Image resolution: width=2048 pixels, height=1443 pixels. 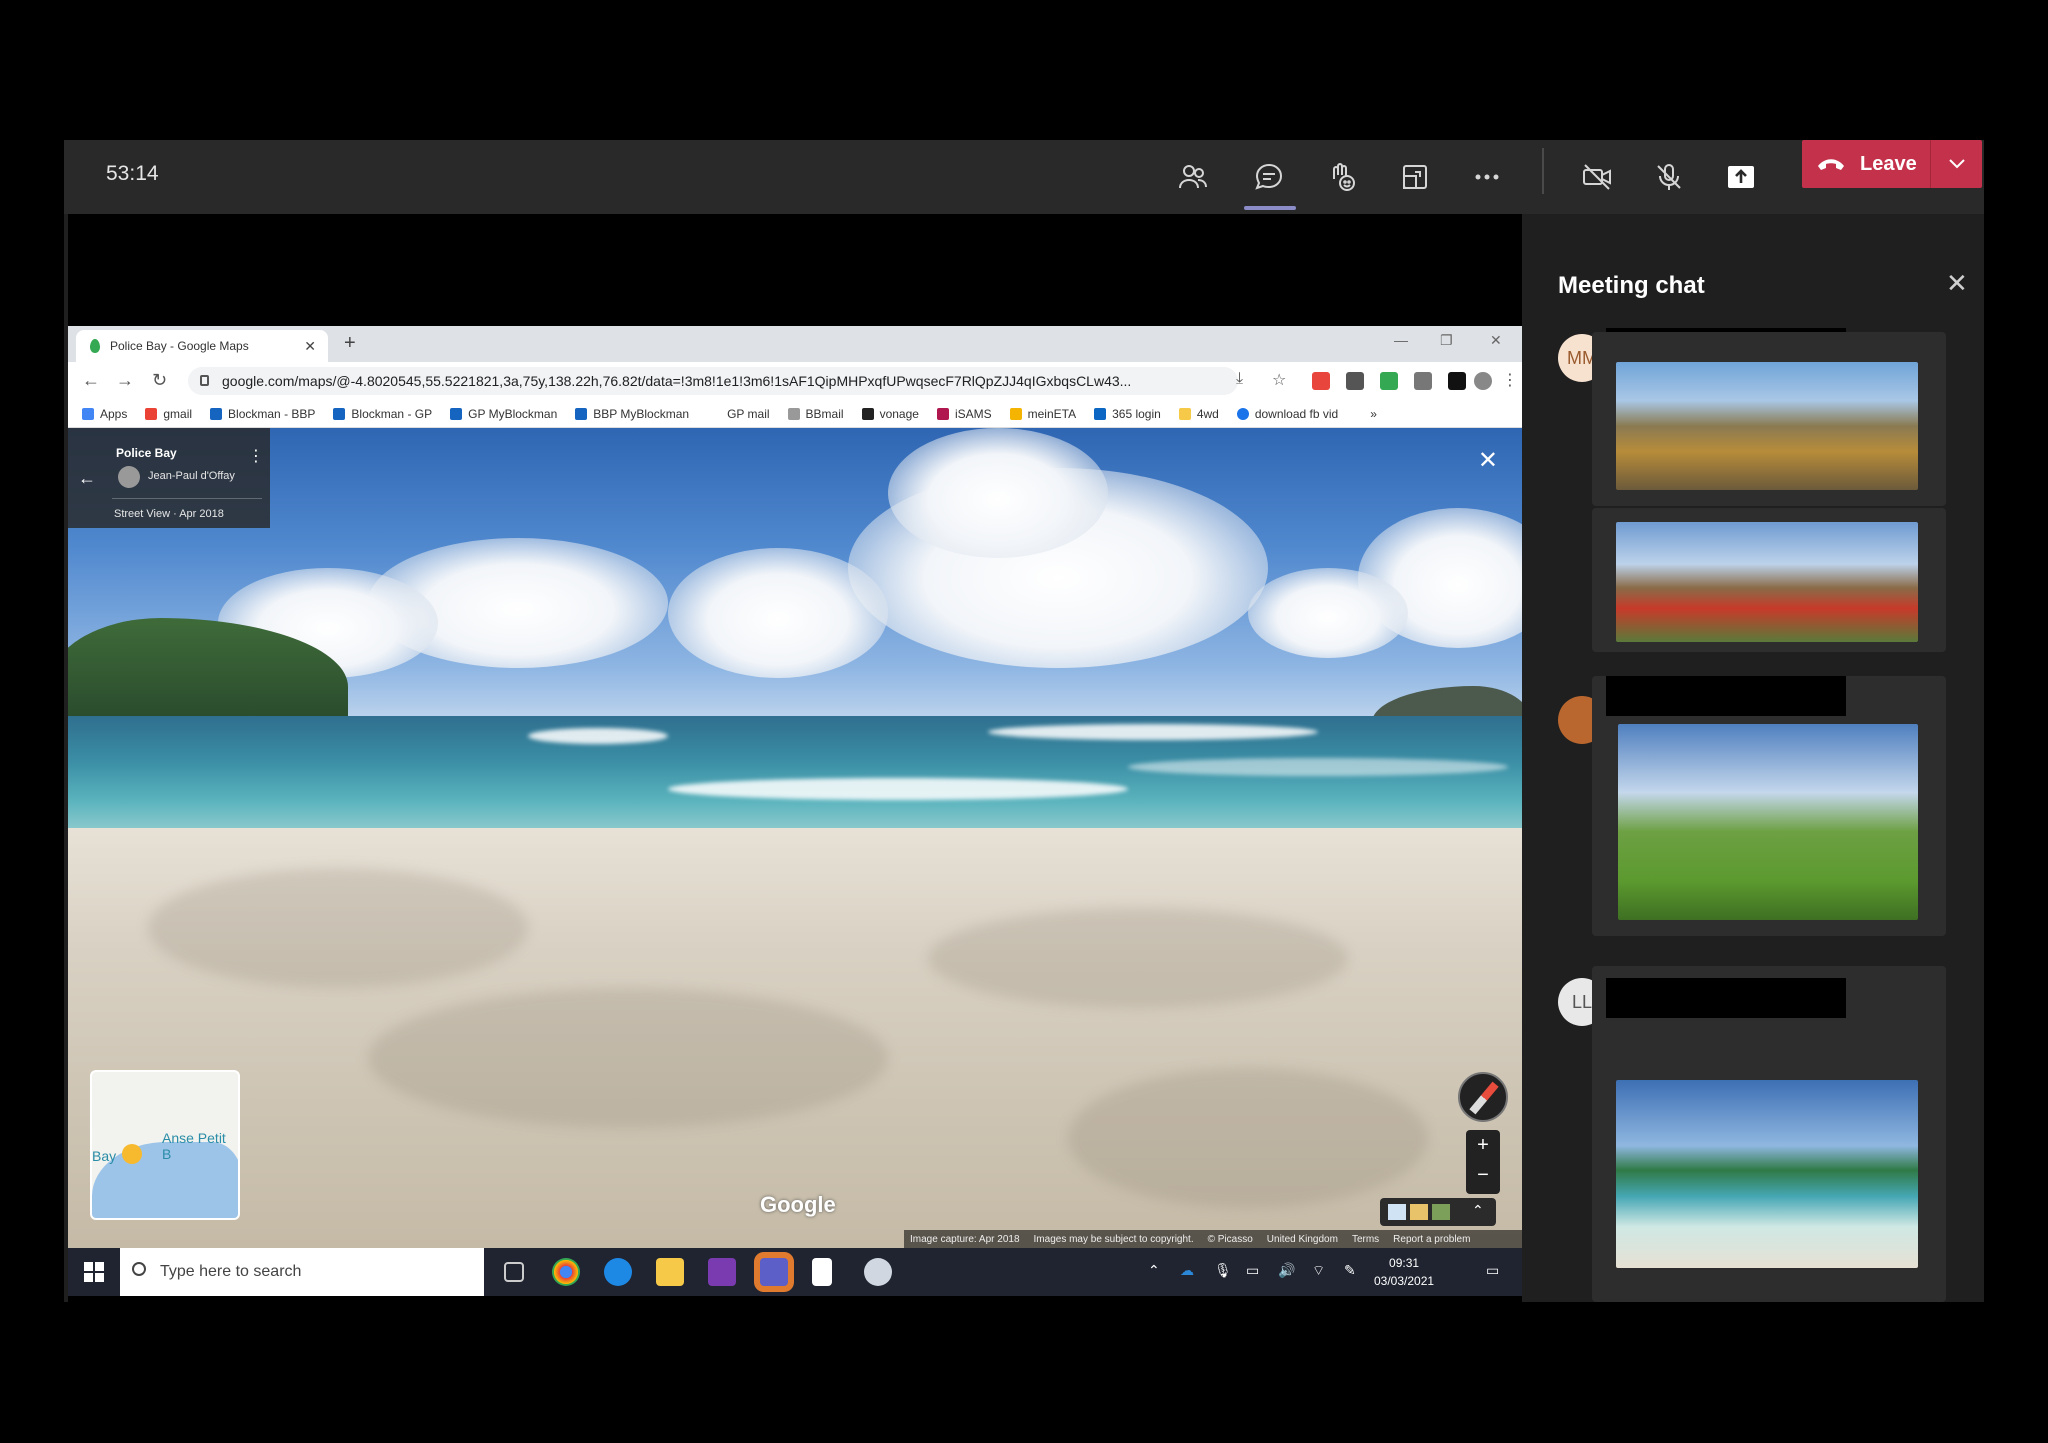 I want to click on bookmarks-overflow: », so click(x=1373, y=414).